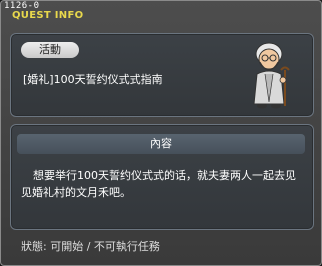  What do you see at coordinates (48, 15) in the screenshot?
I see `window-title: QUEST INFO` at bounding box center [48, 15].